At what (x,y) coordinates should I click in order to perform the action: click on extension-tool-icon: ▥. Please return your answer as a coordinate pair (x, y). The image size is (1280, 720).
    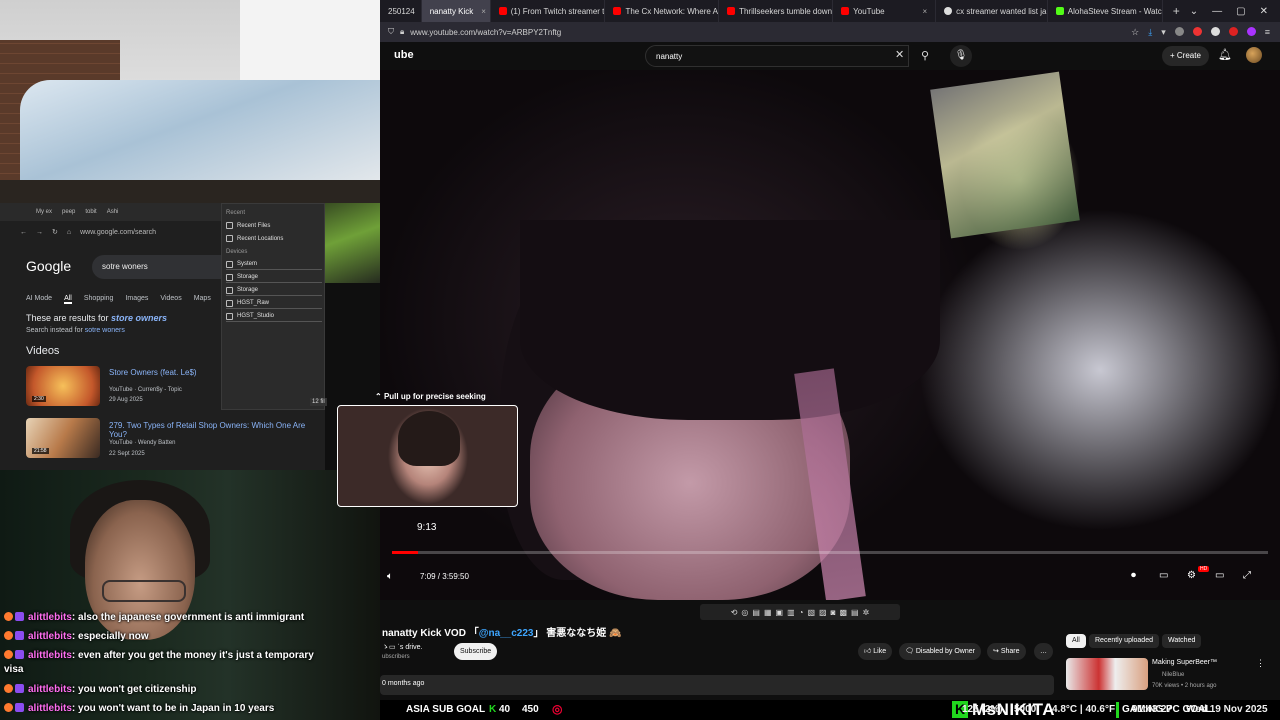
    Looking at the image, I should click on (791, 612).